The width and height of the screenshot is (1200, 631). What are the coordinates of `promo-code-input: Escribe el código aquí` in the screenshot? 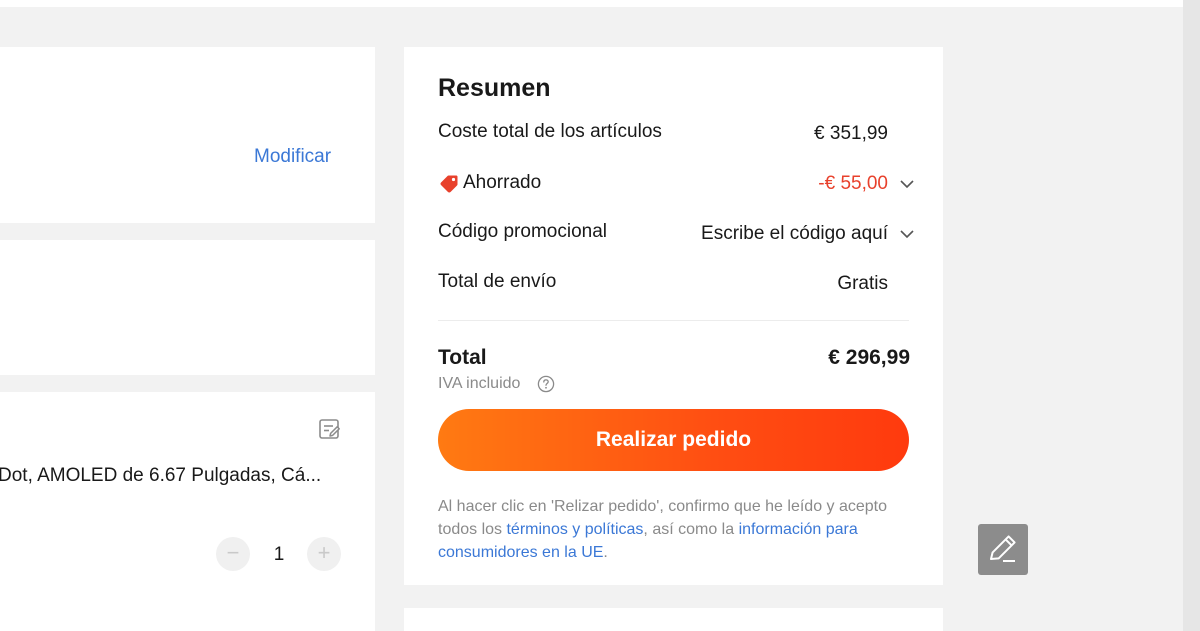 It's located at (774, 234).